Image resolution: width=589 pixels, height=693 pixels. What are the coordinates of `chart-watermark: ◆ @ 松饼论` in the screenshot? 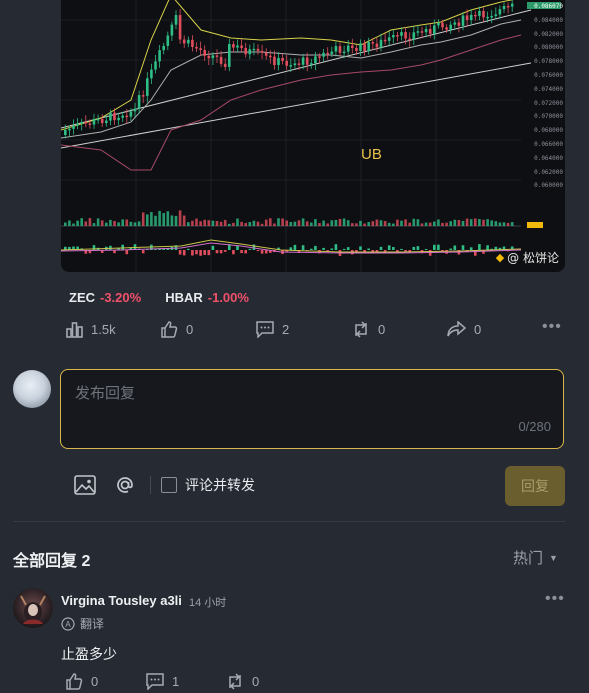 It's located at (527, 257).